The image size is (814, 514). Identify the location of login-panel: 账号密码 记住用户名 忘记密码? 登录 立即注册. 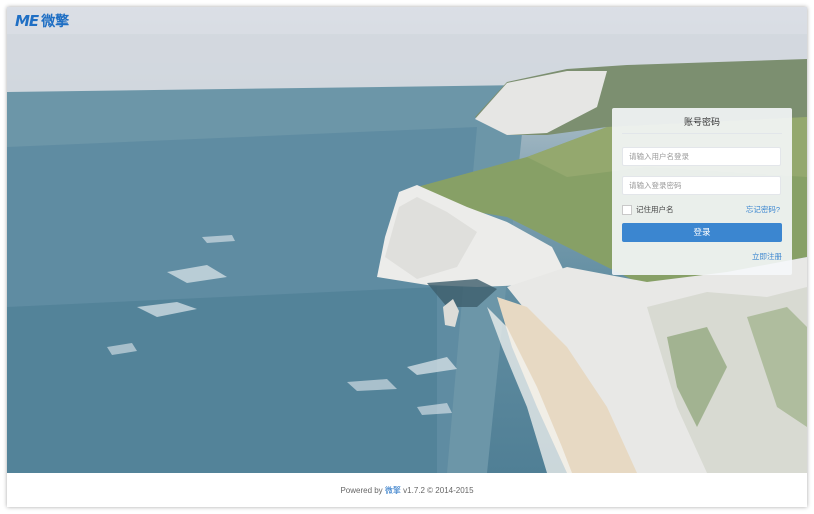
(702, 191).